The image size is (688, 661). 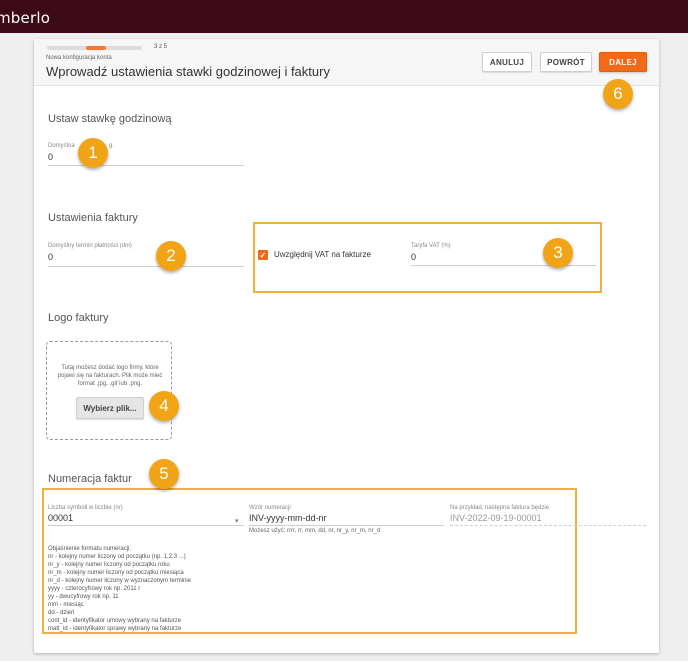 I want to click on progress-fill, so click(x=96, y=48).